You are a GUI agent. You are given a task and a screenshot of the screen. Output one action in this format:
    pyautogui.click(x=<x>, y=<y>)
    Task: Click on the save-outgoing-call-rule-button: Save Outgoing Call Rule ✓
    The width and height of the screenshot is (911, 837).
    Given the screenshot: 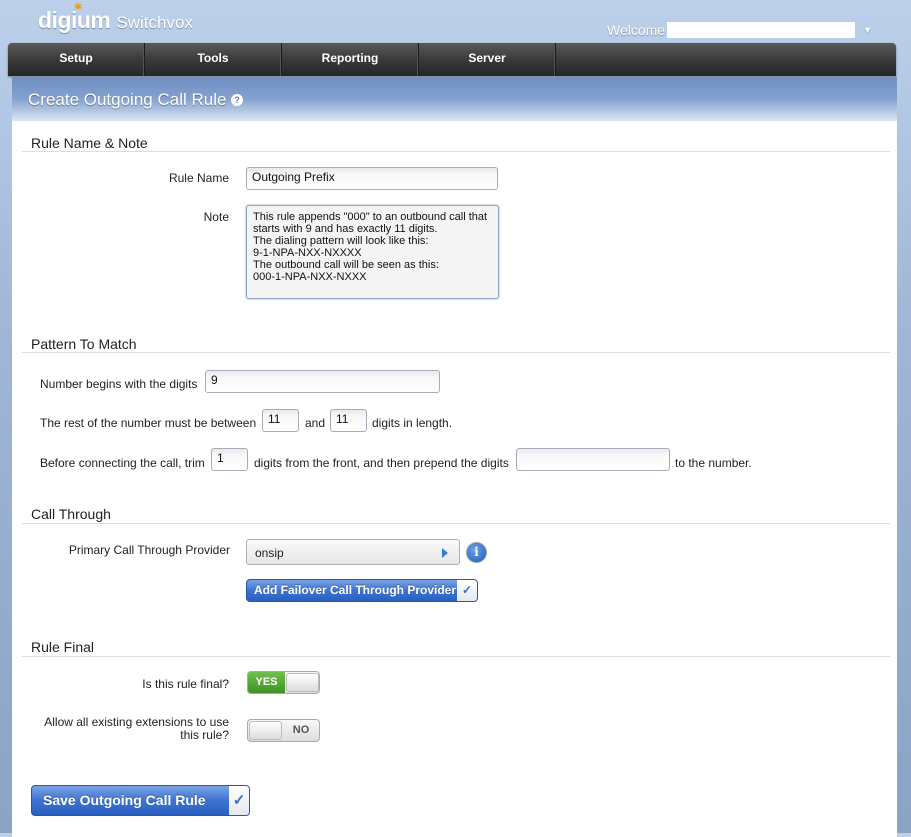 What is the action you would take?
    pyautogui.click(x=140, y=800)
    